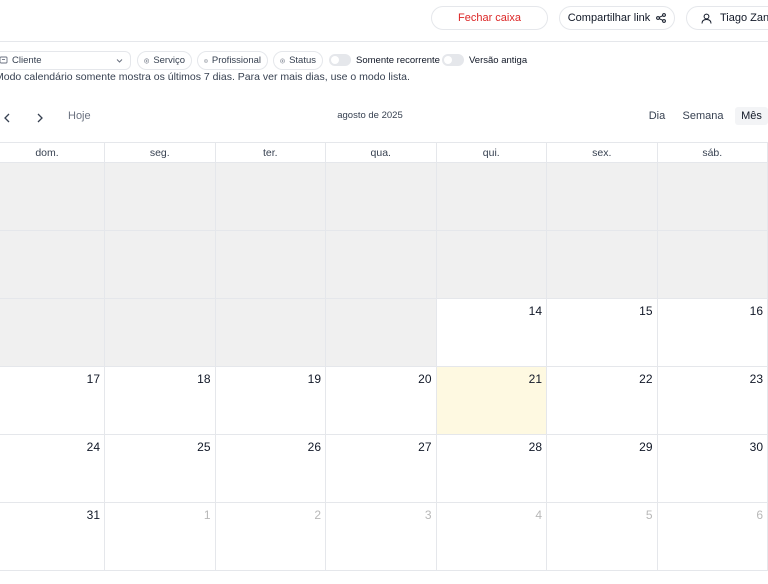 Image resolution: width=768 pixels, height=584 pixels. I want to click on calendar-day: 25, so click(160, 468).